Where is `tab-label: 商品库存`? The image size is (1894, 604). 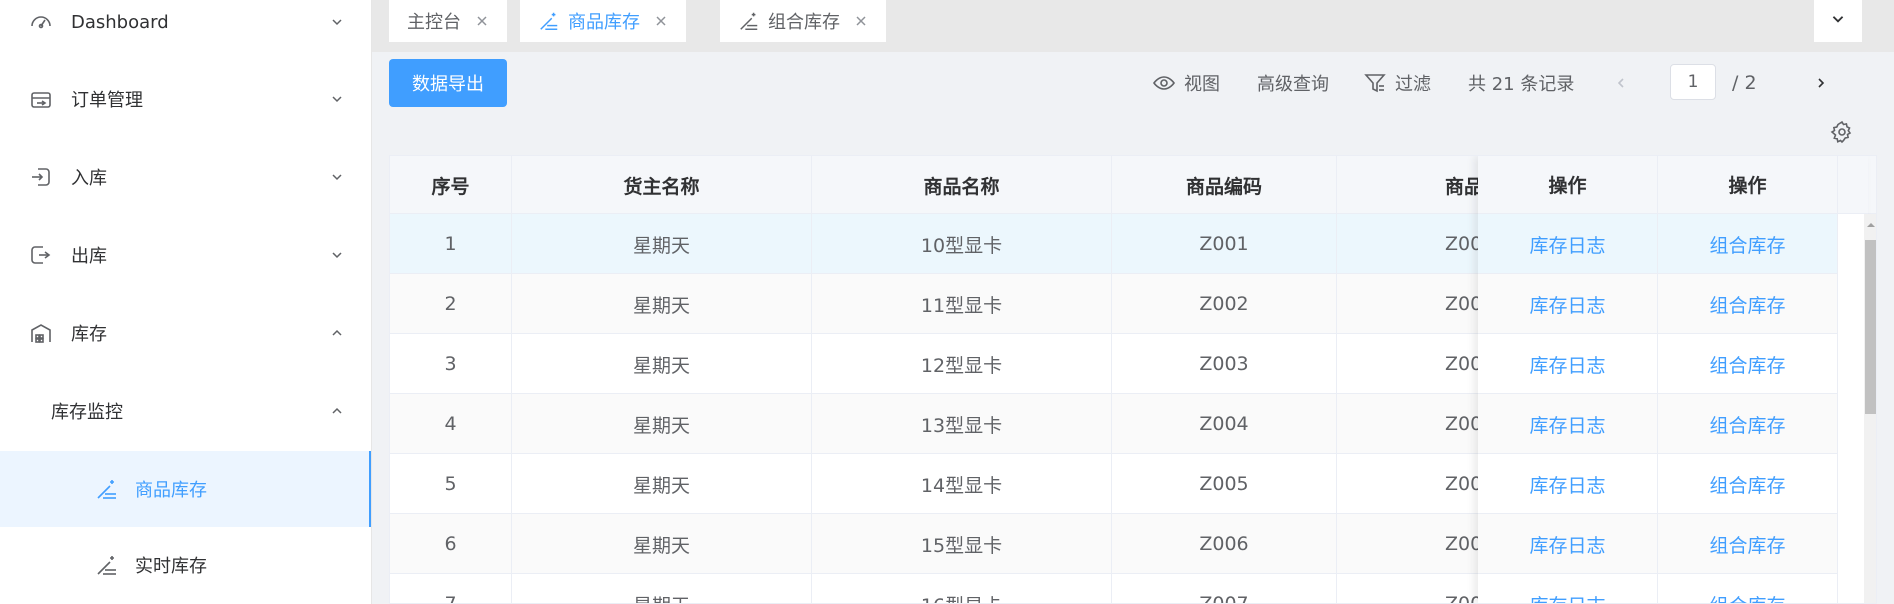
tab-label: 商品库存 is located at coordinates (604, 22).